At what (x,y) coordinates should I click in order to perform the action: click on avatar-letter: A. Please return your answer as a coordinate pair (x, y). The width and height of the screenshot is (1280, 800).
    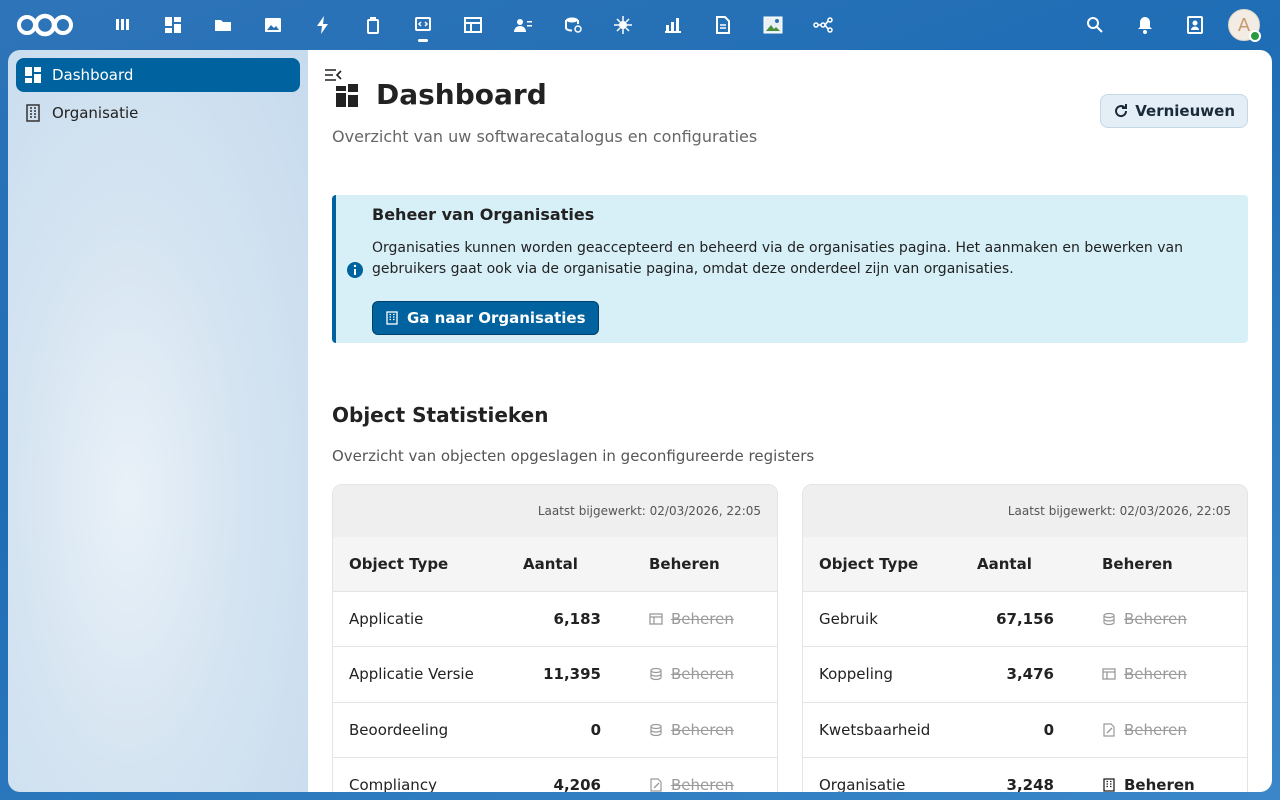
    Looking at the image, I should click on (1244, 25).